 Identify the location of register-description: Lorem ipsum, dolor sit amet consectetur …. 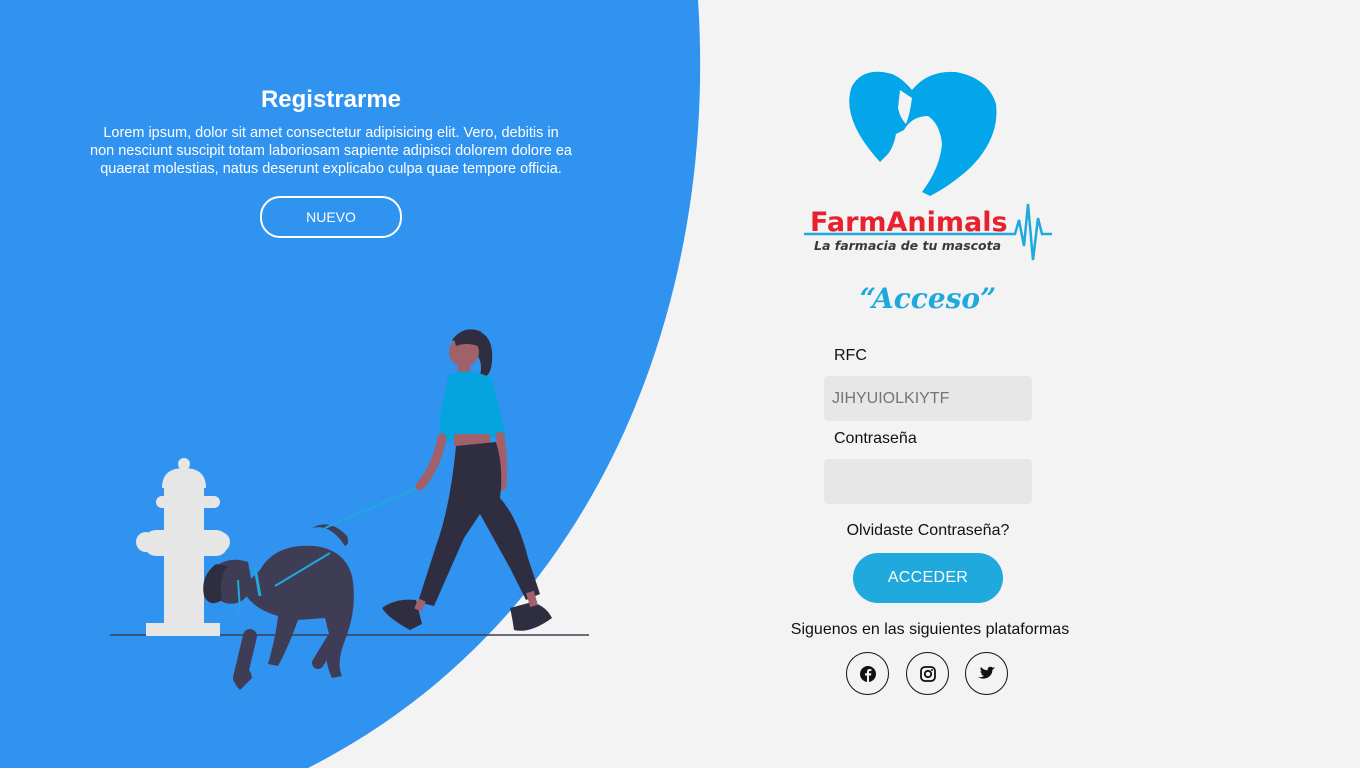
(331, 151).